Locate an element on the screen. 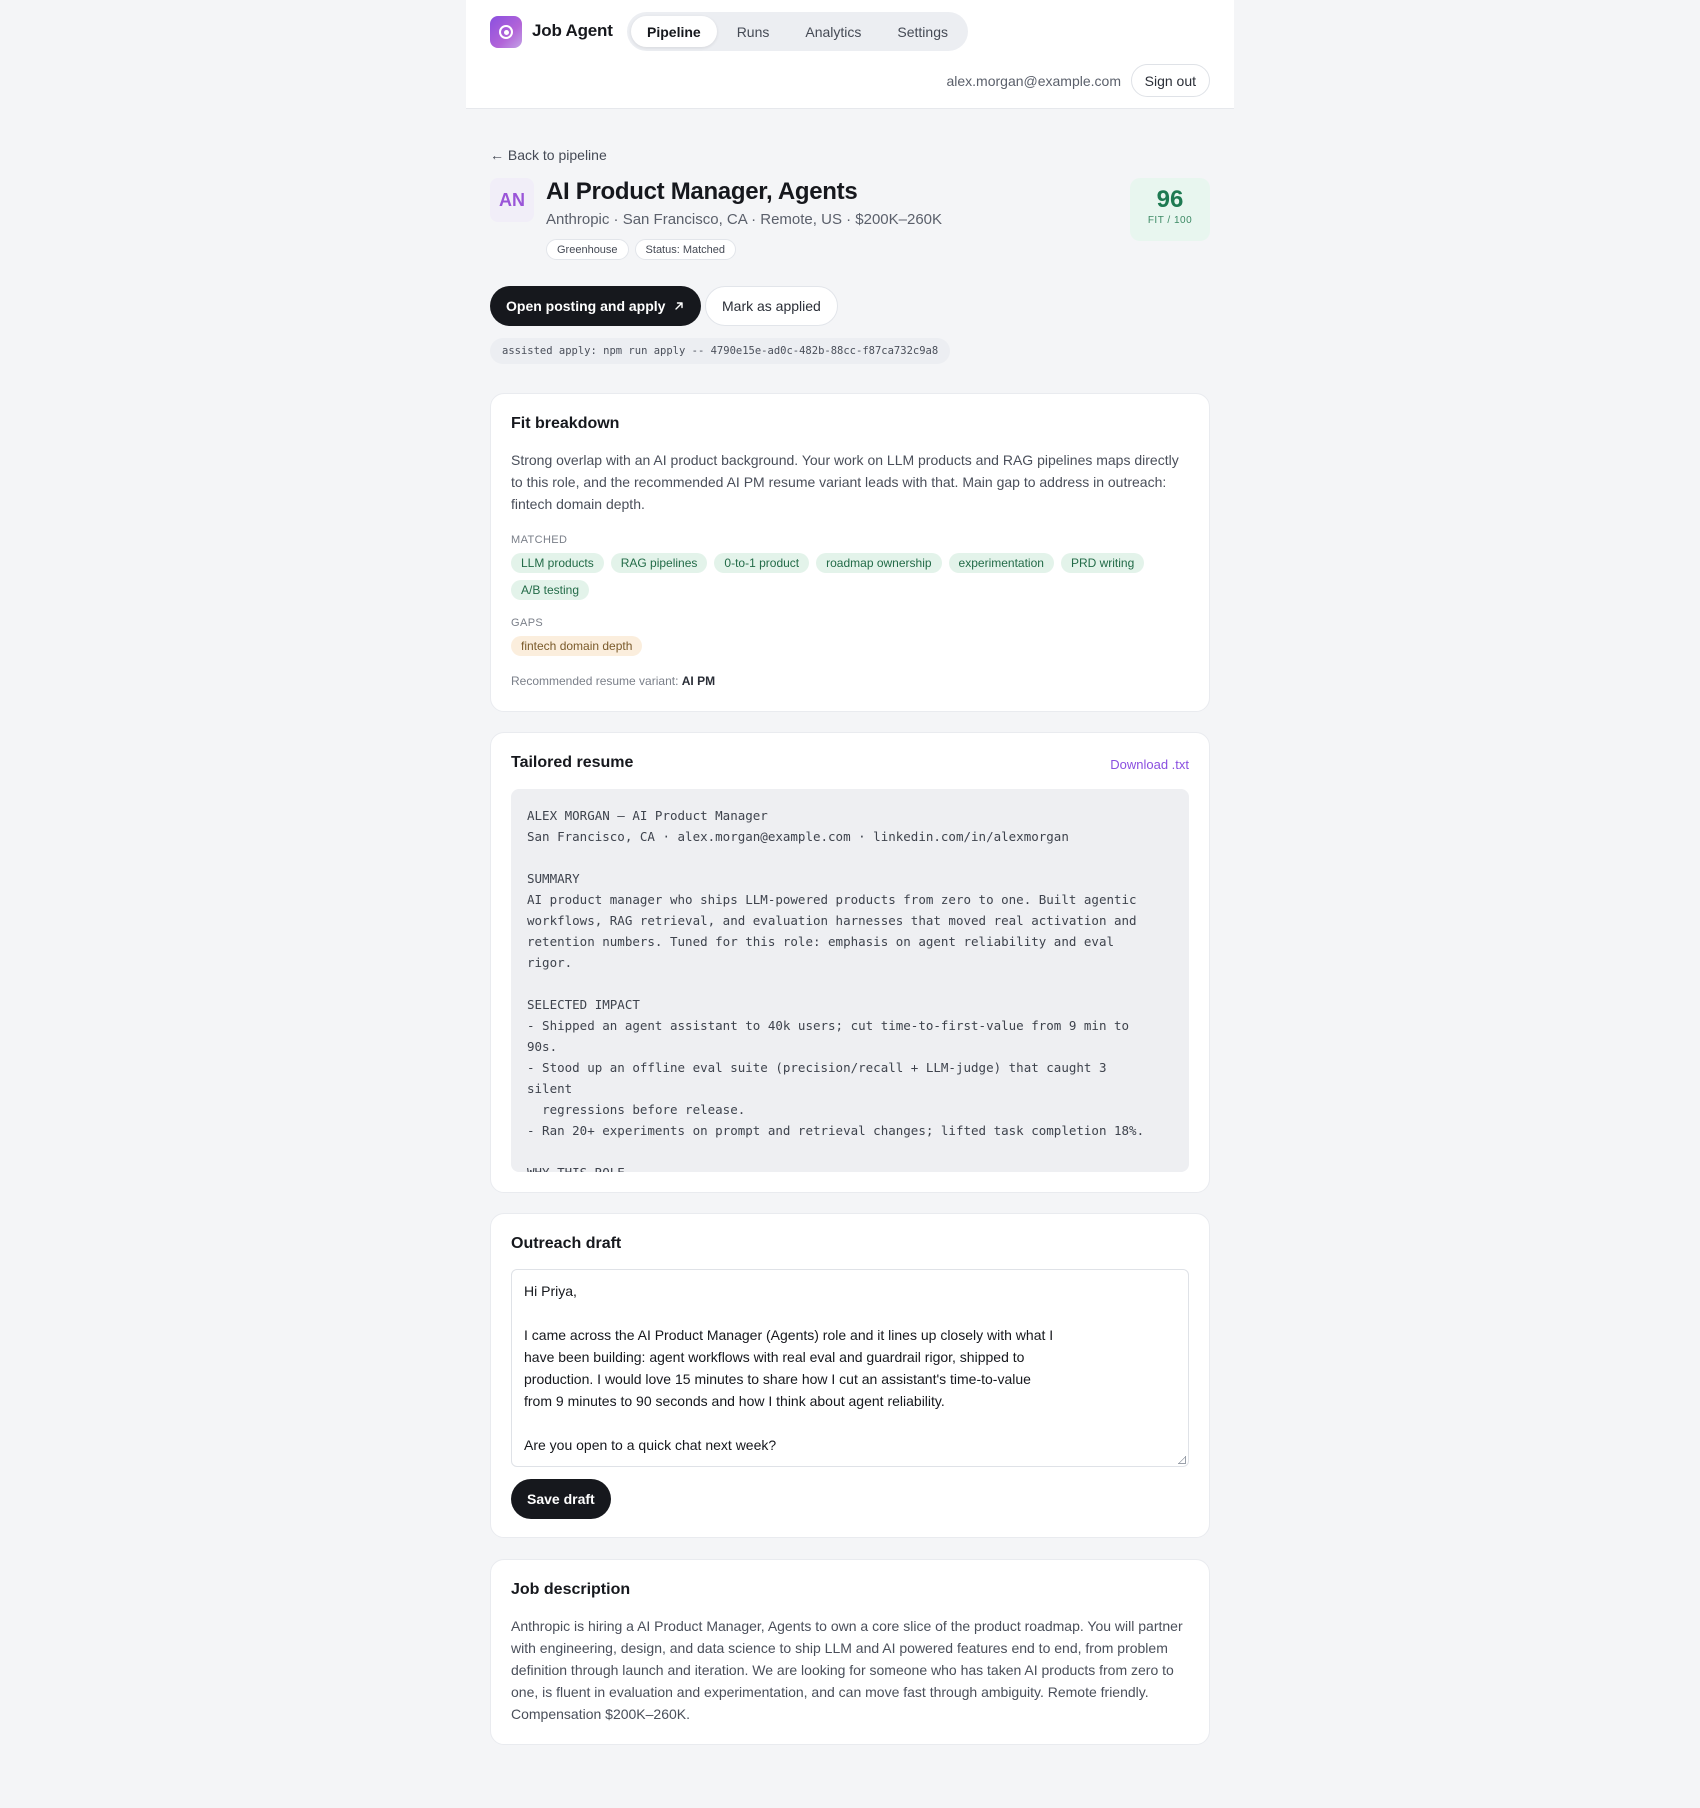  tab-runs: Runs is located at coordinates (753, 31).